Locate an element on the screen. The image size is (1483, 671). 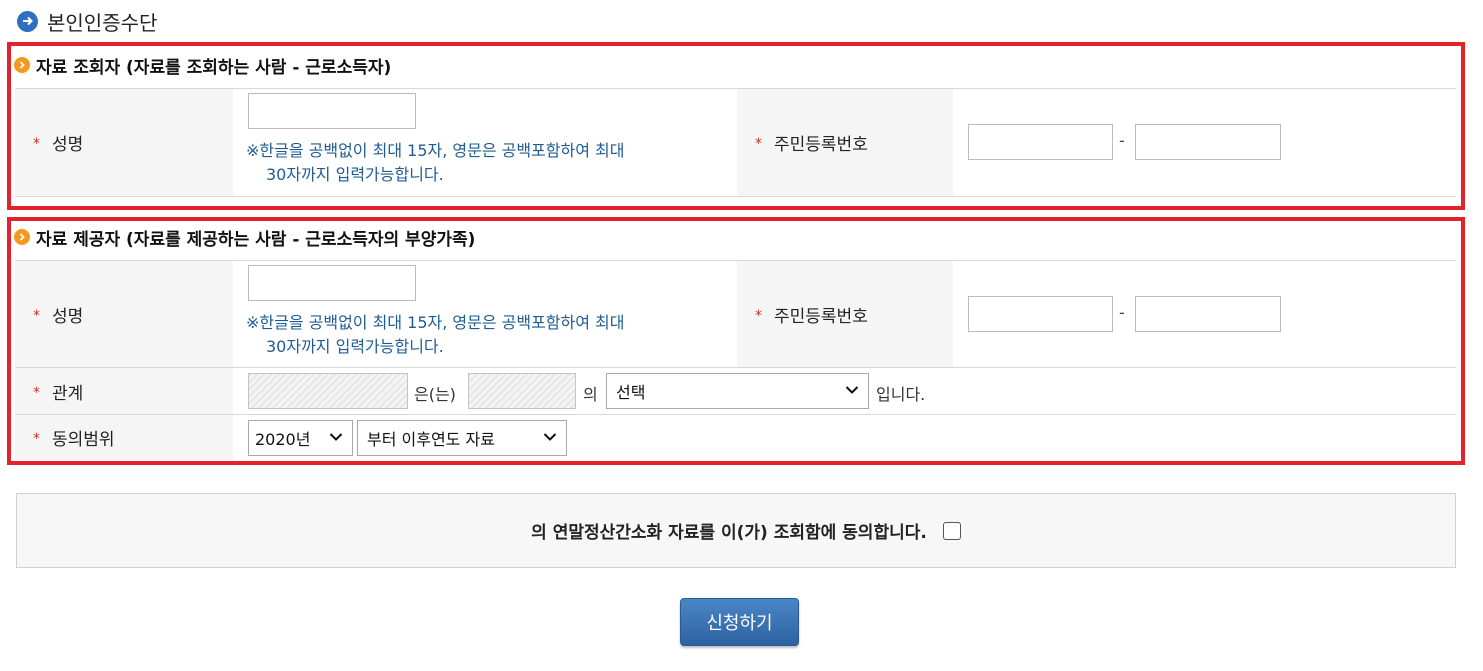
provider-rrn-label-cell: * 주민등록번호 is located at coordinates (845, 314).